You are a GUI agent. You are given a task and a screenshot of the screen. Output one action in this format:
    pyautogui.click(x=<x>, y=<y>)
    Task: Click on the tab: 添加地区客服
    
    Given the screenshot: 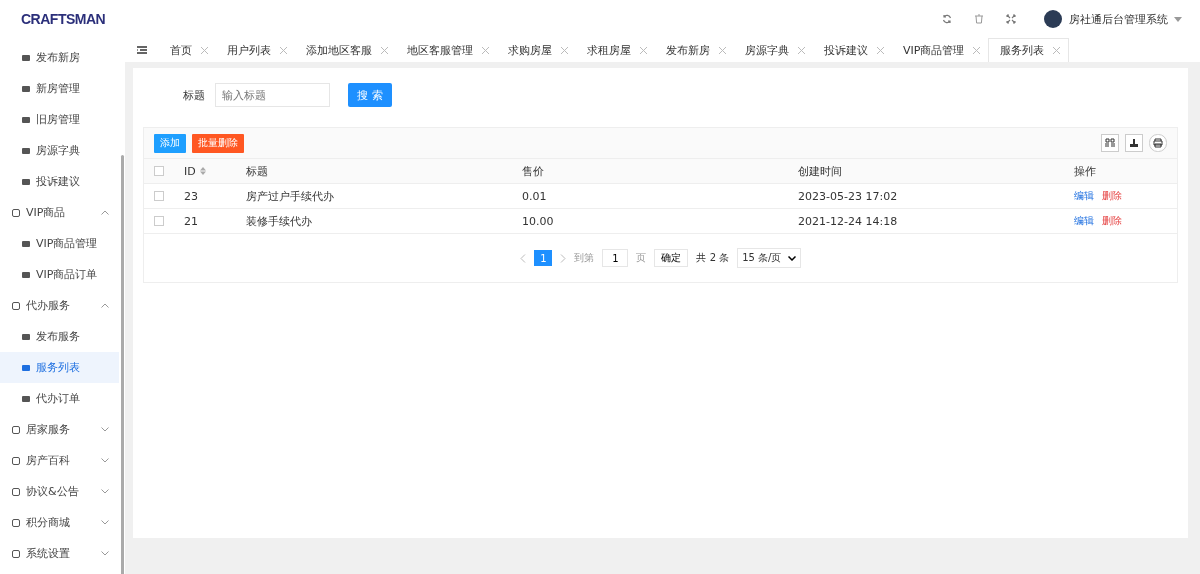 What is the action you would take?
    pyautogui.click(x=345, y=50)
    